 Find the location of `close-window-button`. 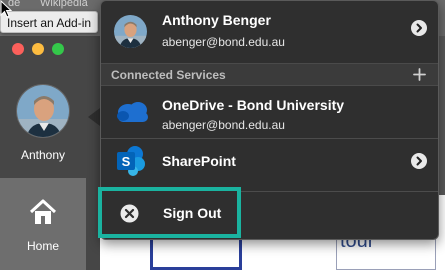

close-window-button is located at coordinates (18, 49).